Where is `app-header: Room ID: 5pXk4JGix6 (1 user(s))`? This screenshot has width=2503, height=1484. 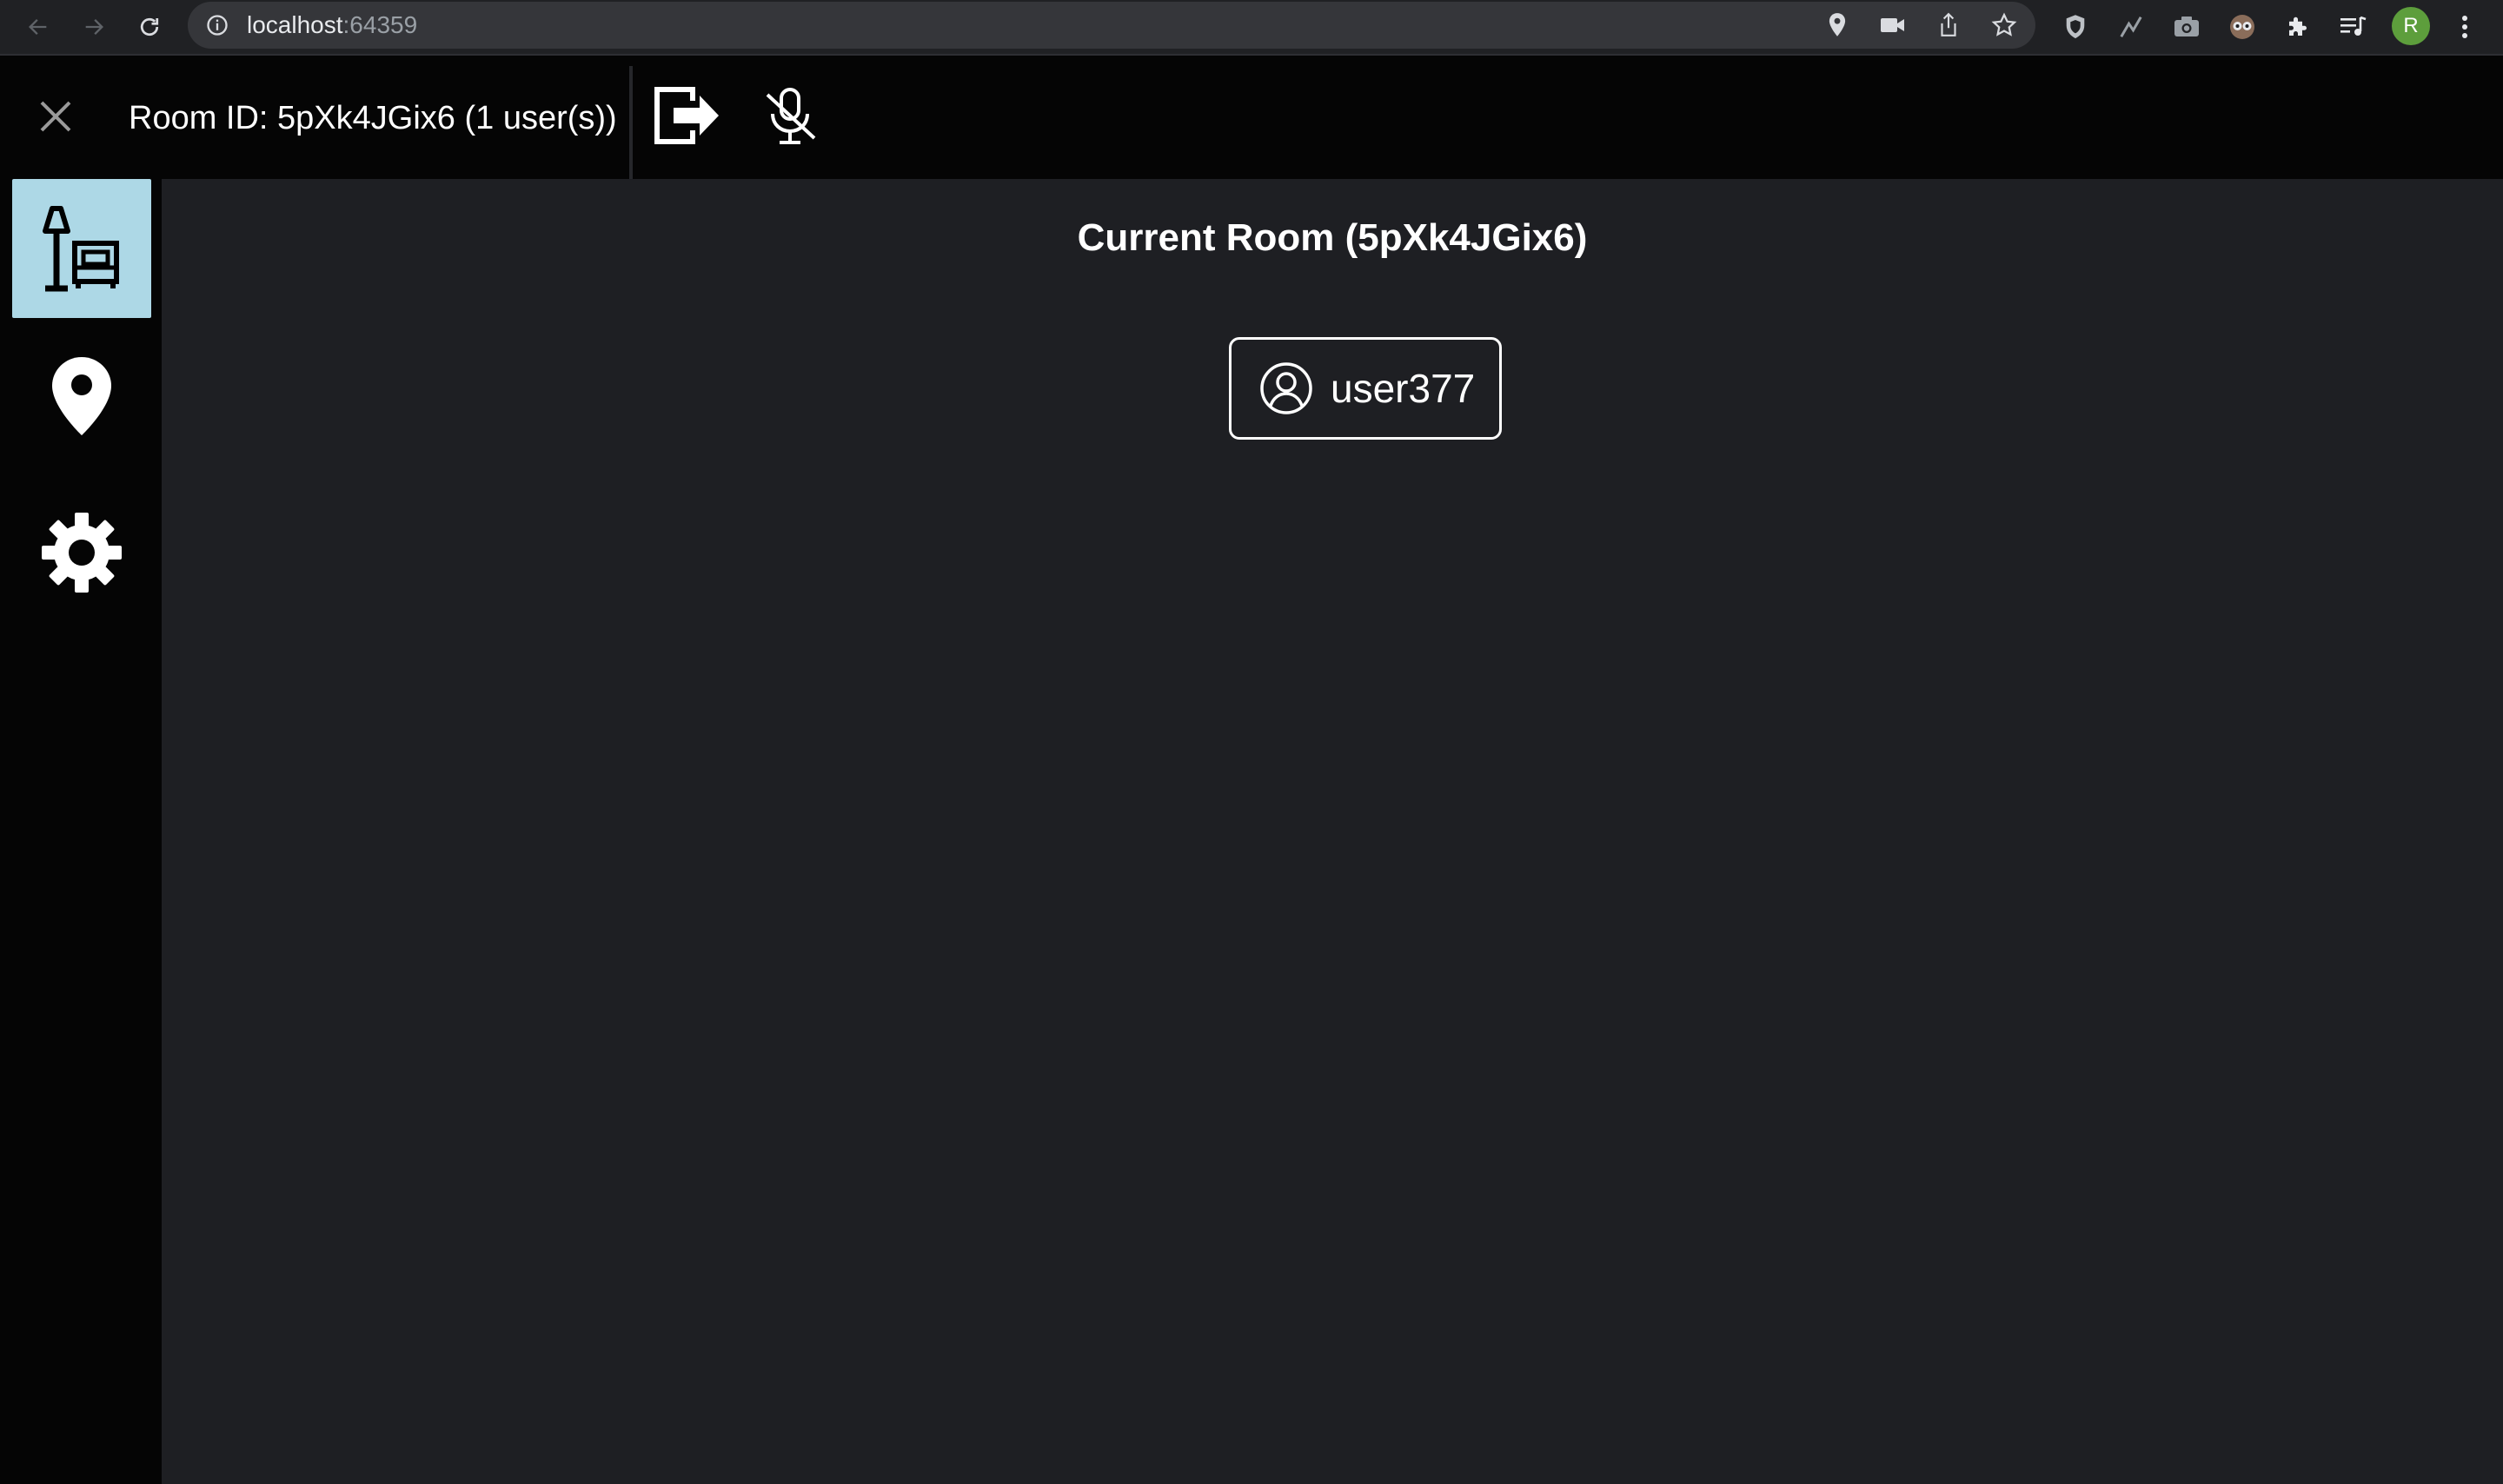 app-header: Room ID: 5pXk4JGix6 (1 user(s)) is located at coordinates (1251, 117).